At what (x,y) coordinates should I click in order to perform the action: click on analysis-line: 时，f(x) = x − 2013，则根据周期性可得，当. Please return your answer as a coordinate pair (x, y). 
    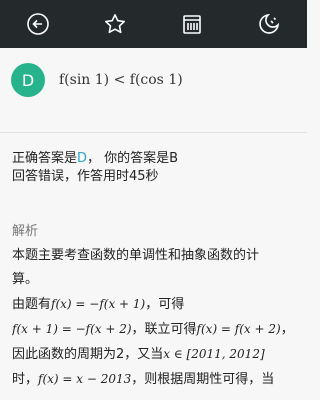
    Looking at the image, I should click on (154, 379).